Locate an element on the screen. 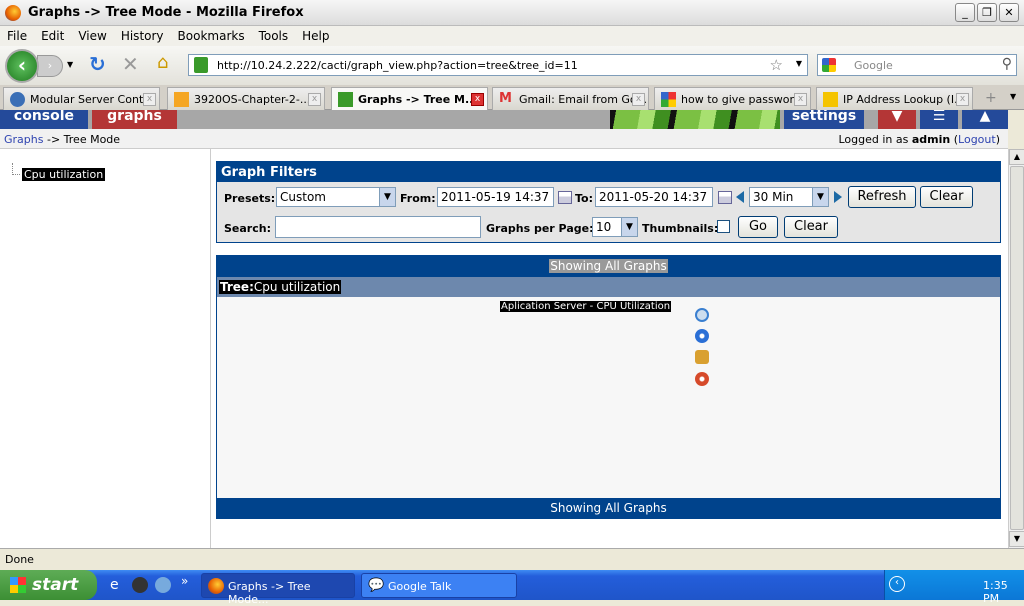  menu-help: Help is located at coordinates (315, 34).